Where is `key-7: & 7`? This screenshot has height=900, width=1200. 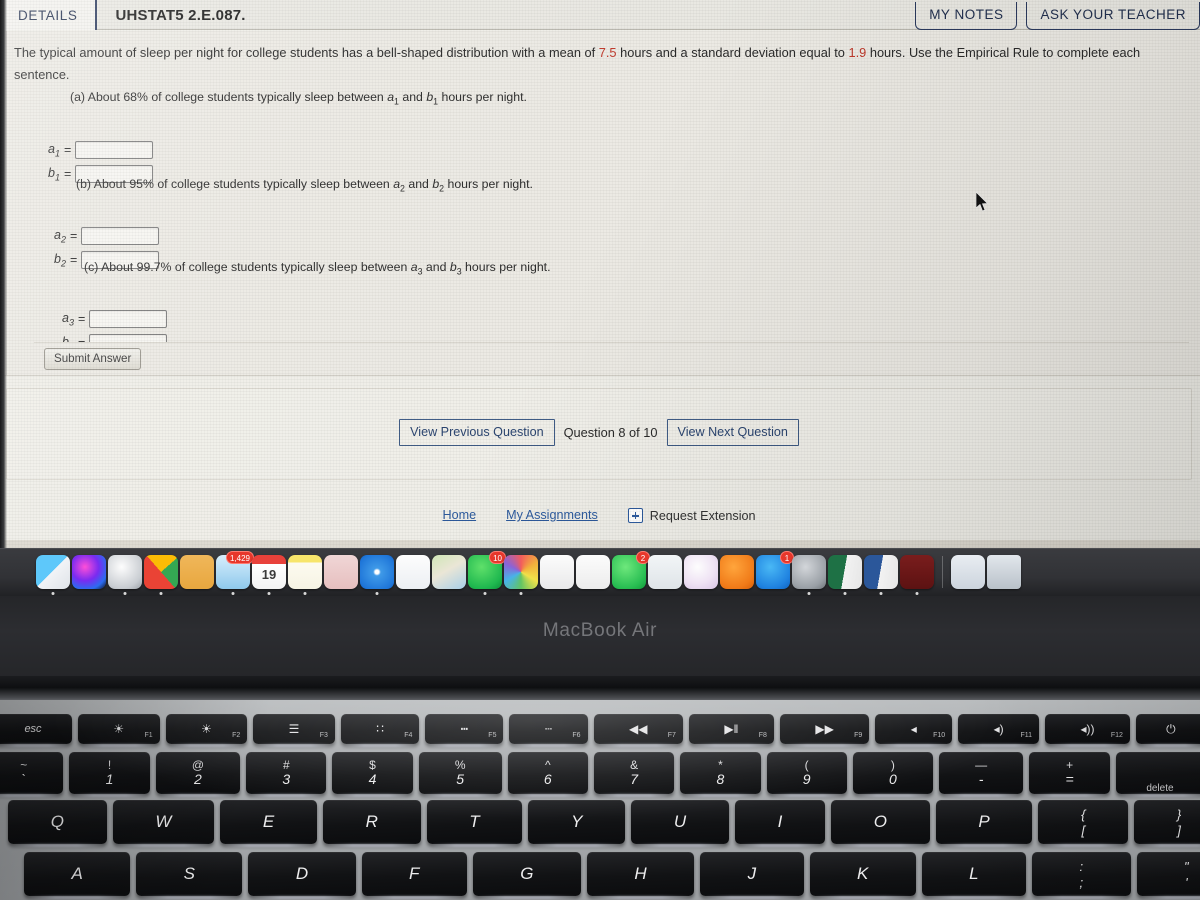 key-7: & 7 is located at coordinates (634, 774).